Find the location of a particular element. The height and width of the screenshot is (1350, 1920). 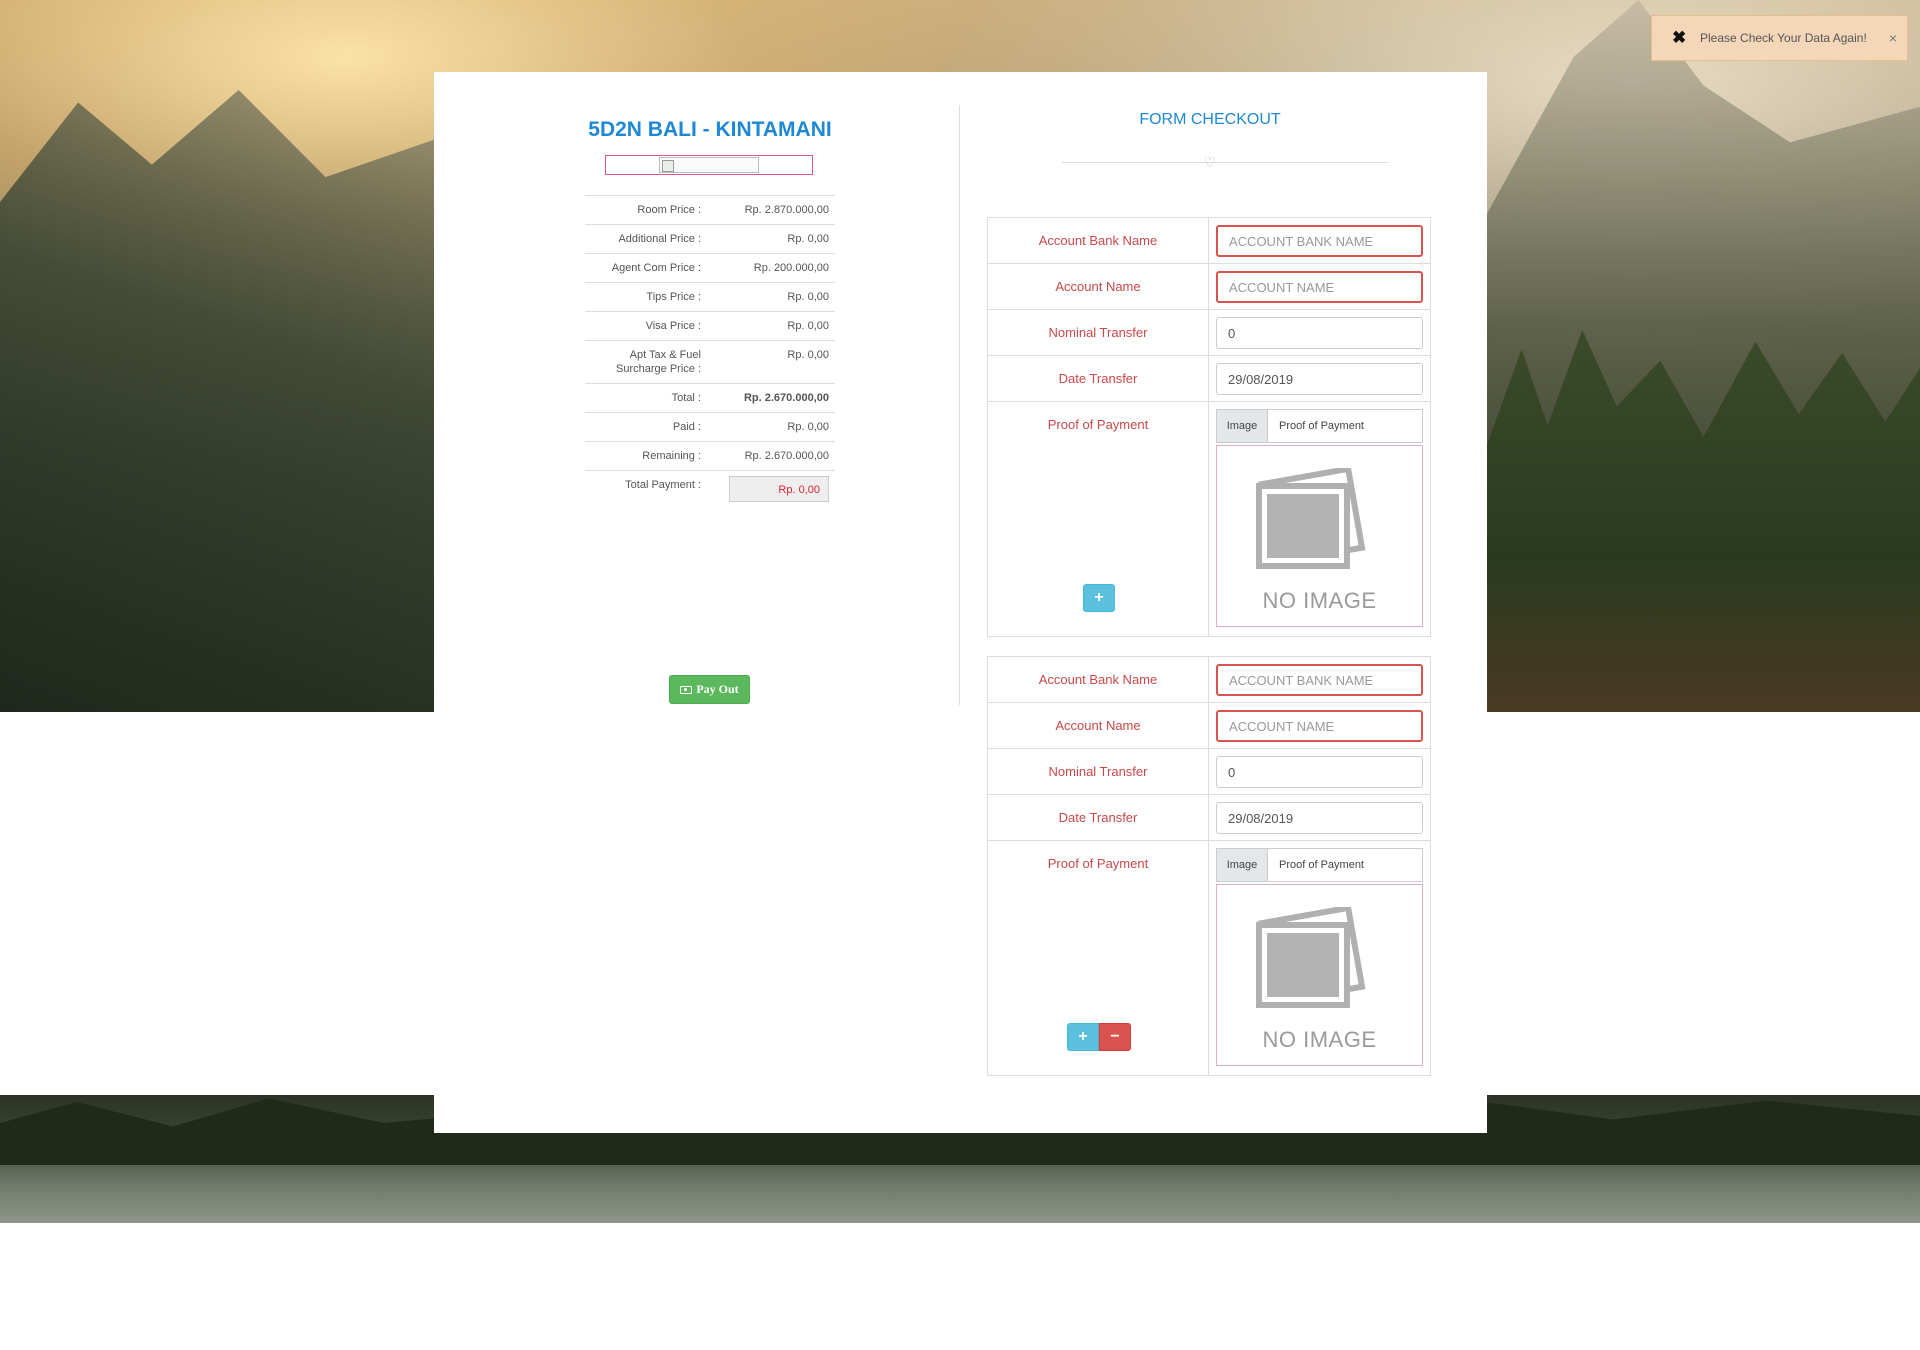

price-row-paid: Paid : Rp. 0,00 is located at coordinates (710, 427).